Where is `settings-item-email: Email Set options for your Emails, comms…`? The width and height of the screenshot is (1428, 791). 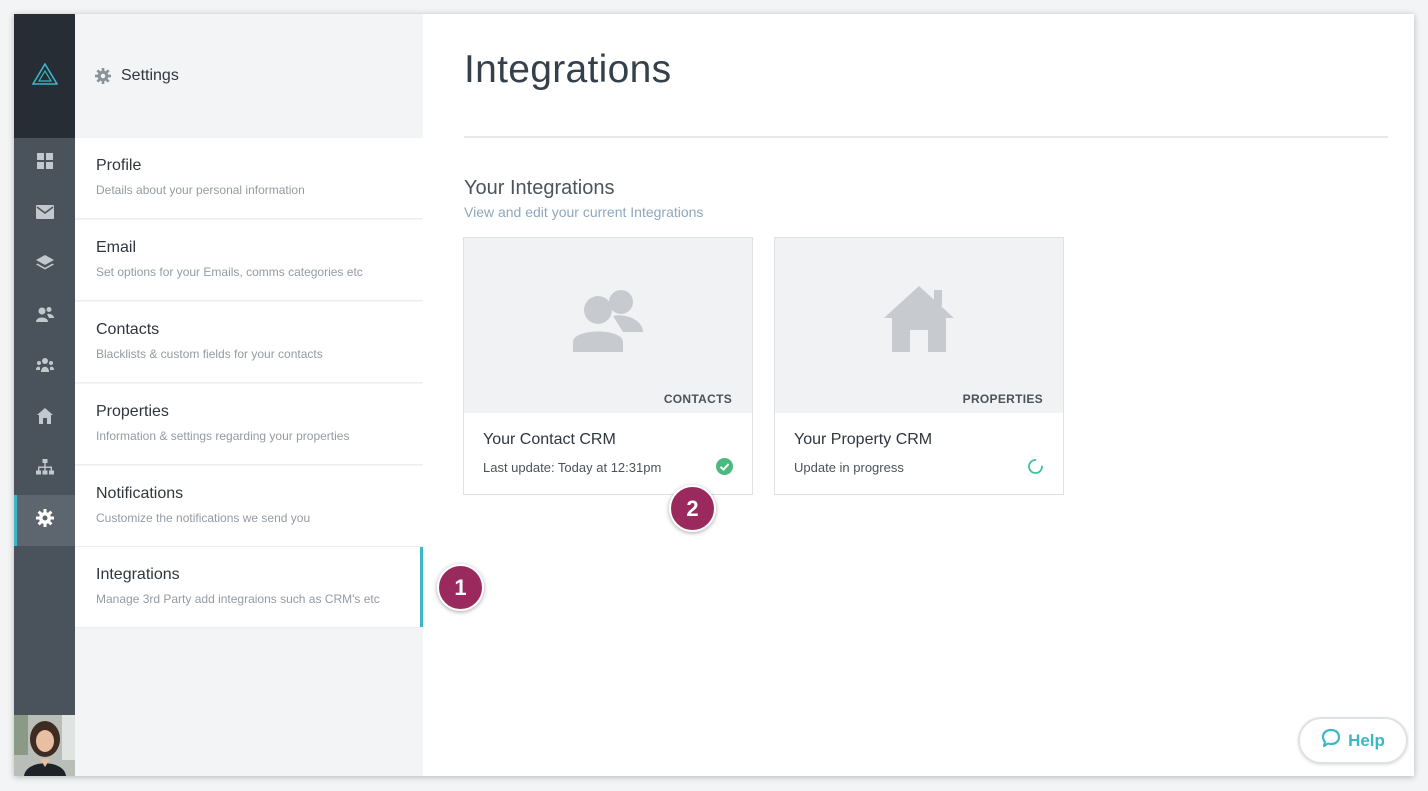 settings-item-email: Email Set options for your Emails, comms… is located at coordinates (249, 260).